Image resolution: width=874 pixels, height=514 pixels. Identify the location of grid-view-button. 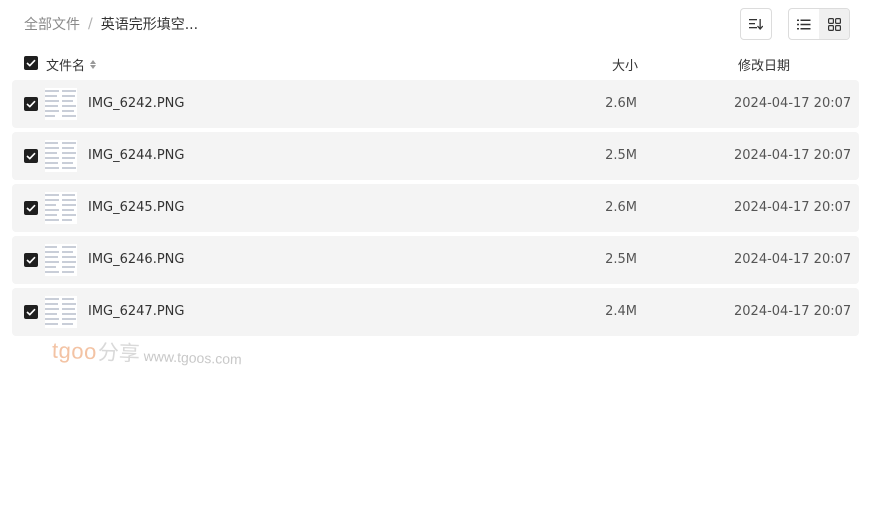
(834, 24).